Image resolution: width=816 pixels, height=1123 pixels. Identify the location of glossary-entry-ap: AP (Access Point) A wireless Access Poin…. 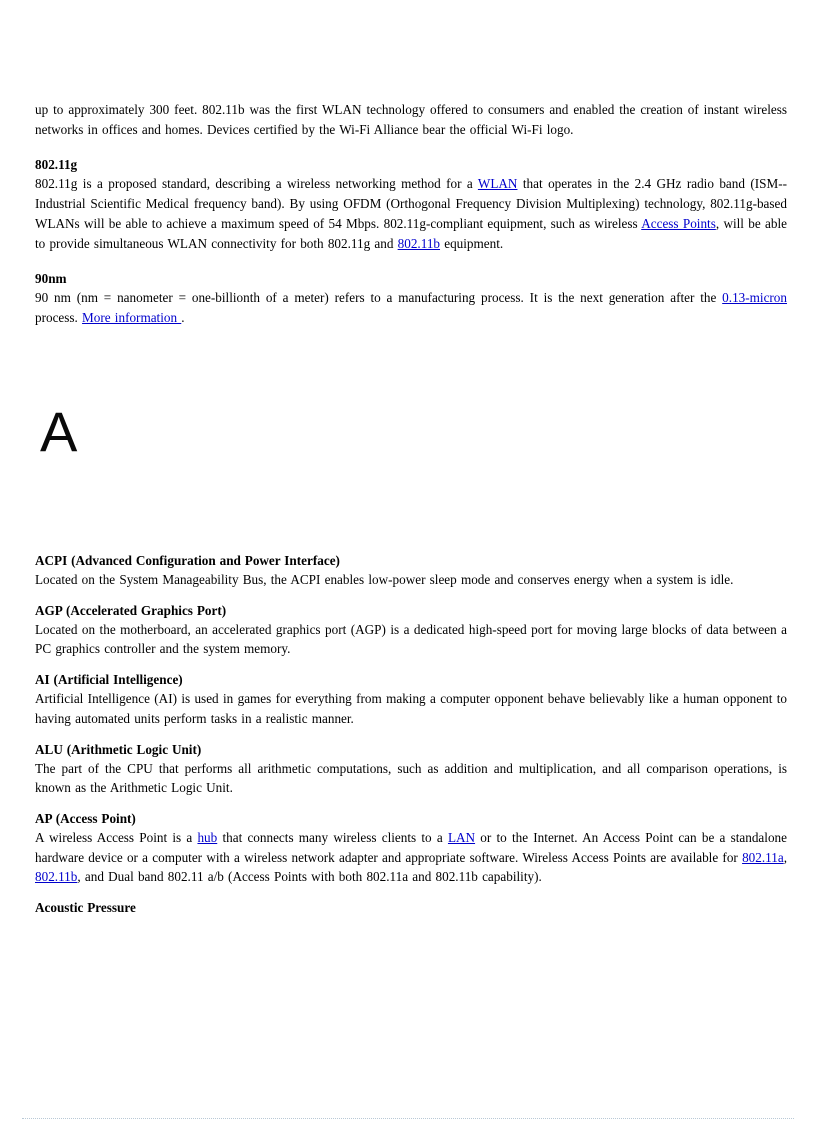
(411, 848).